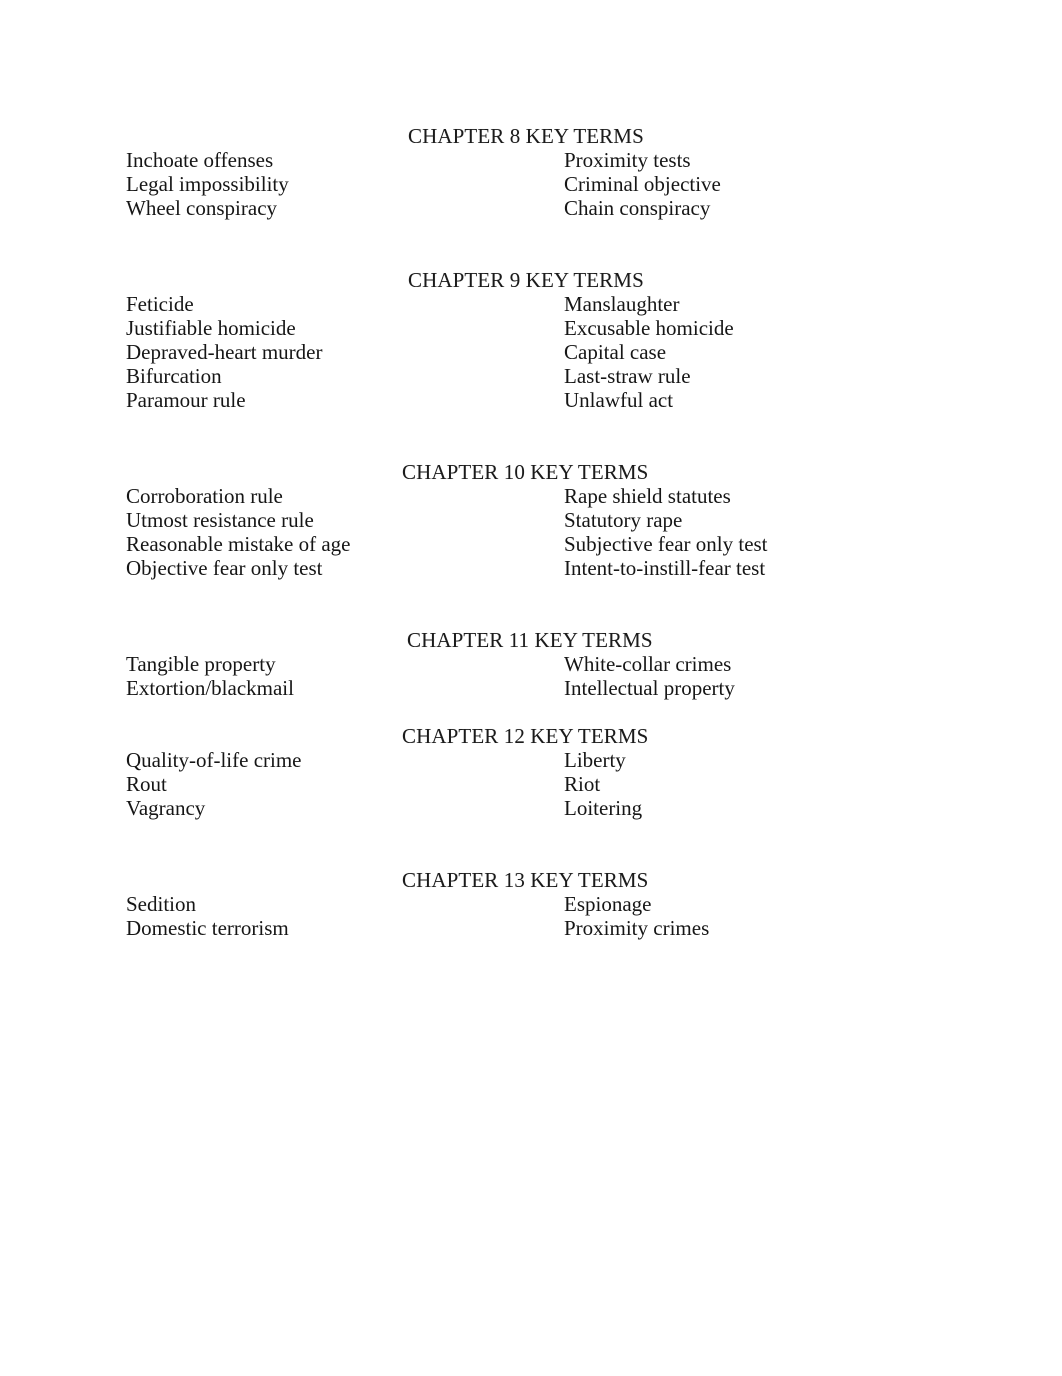 The height and width of the screenshot is (1376, 1062). What do you see at coordinates (608, 904) in the screenshot?
I see `term-right: Espionage` at bounding box center [608, 904].